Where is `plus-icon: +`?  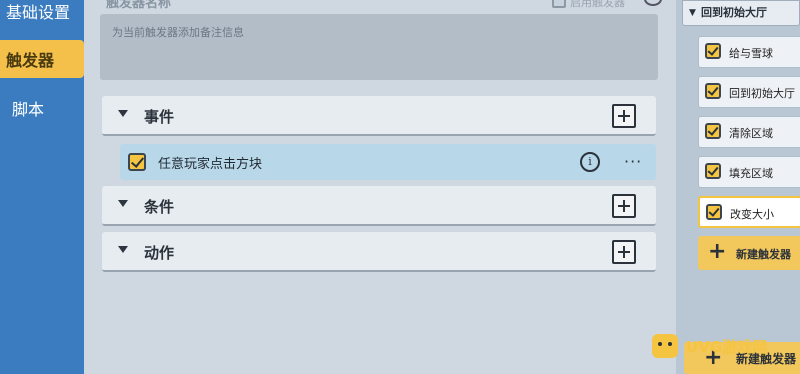
plus-icon: + is located at coordinates (717, 251).